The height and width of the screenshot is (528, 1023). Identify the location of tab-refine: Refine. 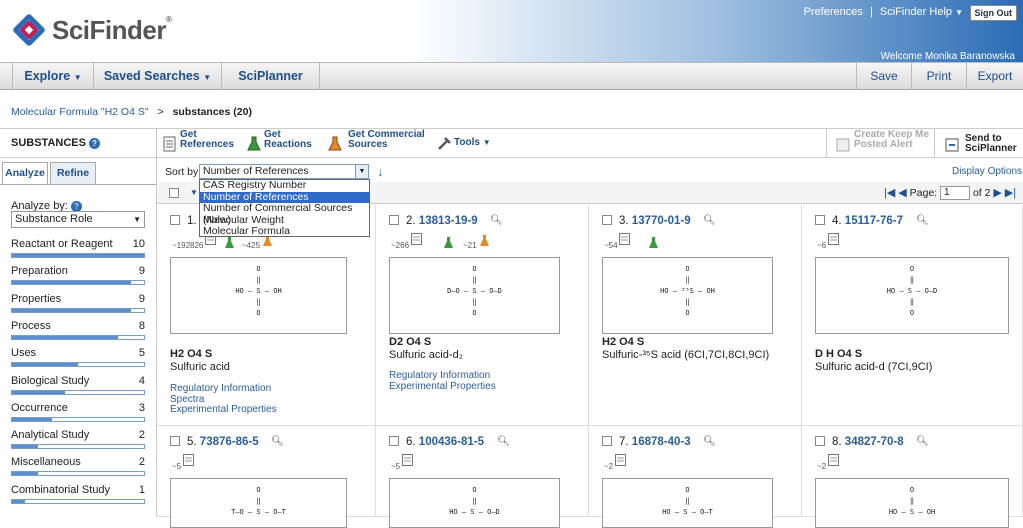
(73, 173).